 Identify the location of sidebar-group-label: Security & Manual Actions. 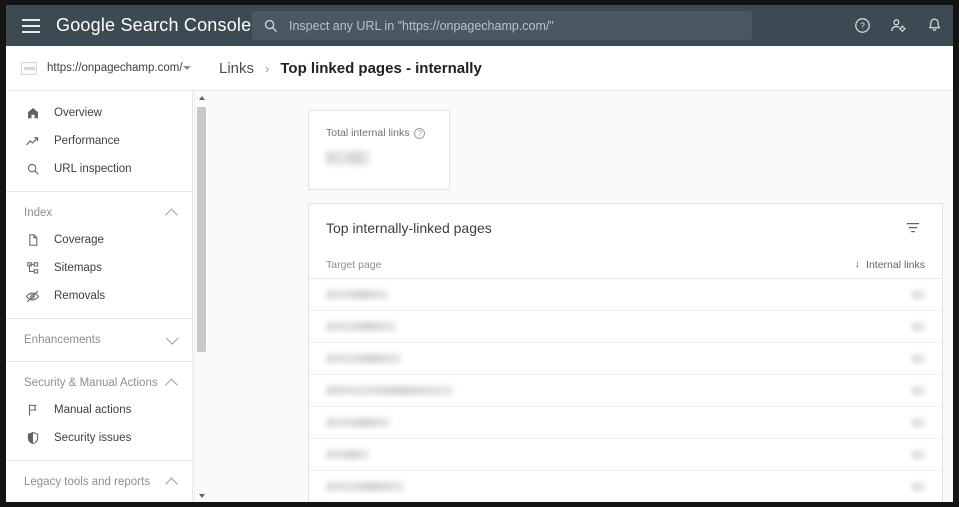
(91, 383).